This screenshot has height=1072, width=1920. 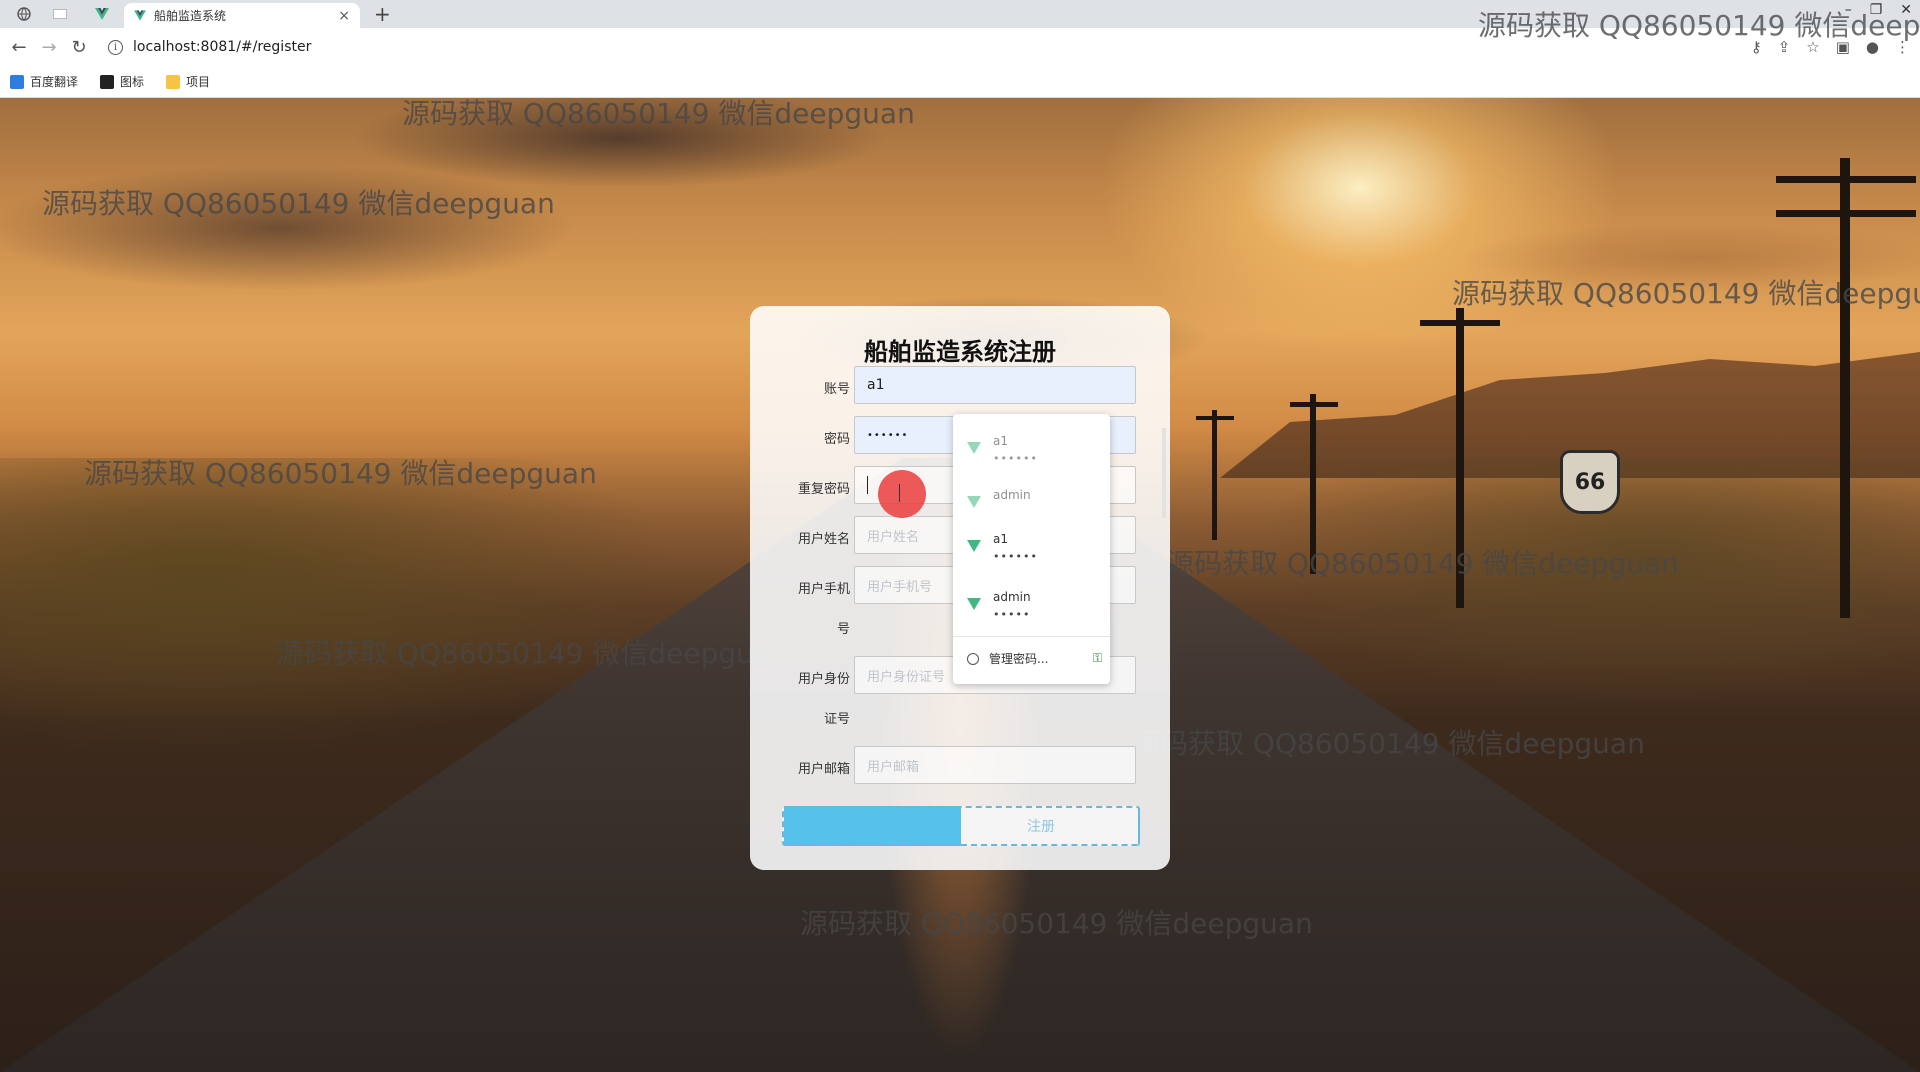 What do you see at coordinates (1097, 658) in the screenshot?
I see `key-icon: ⚿` at bounding box center [1097, 658].